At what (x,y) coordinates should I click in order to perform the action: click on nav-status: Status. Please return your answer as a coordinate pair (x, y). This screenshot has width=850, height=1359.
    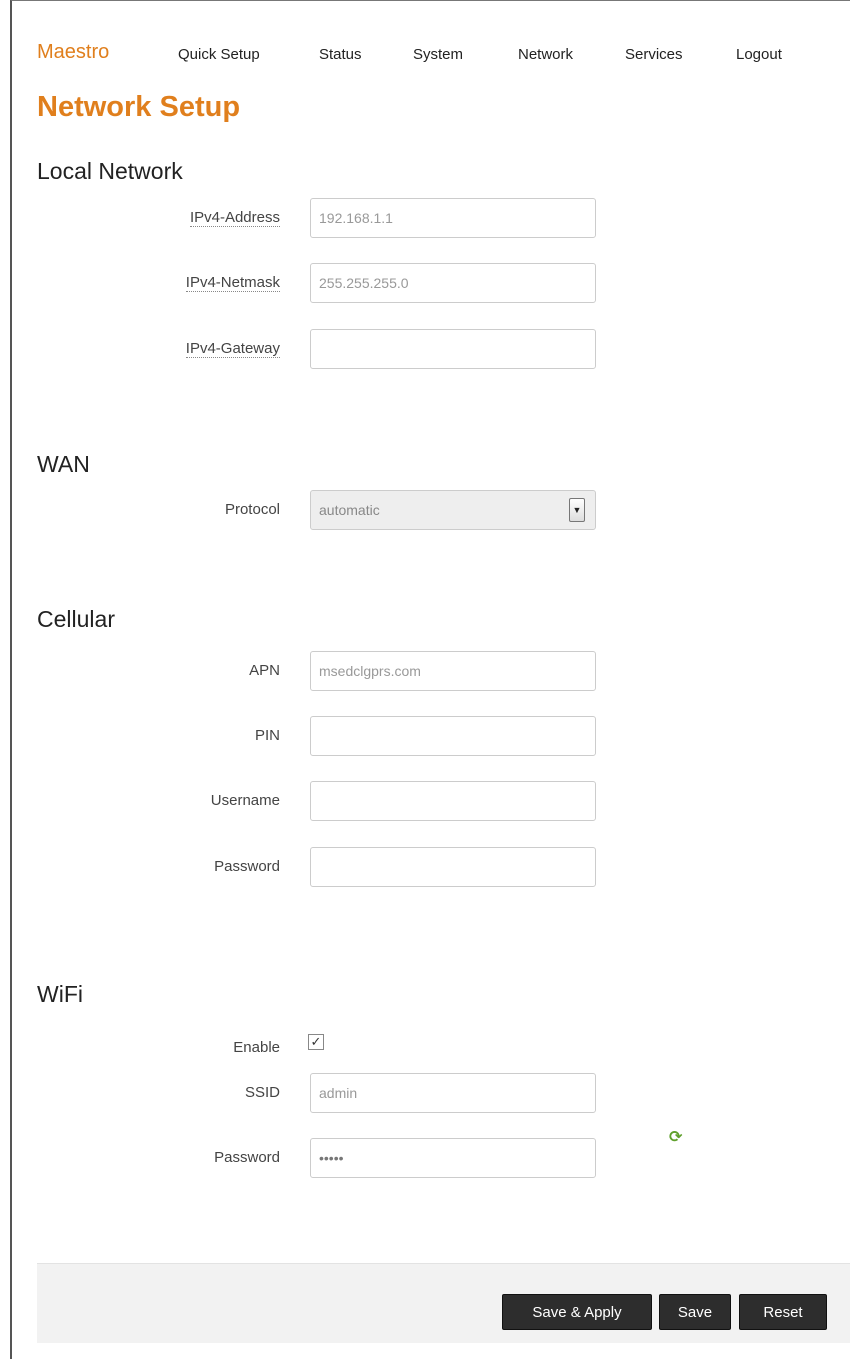
    Looking at the image, I should click on (340, 54).